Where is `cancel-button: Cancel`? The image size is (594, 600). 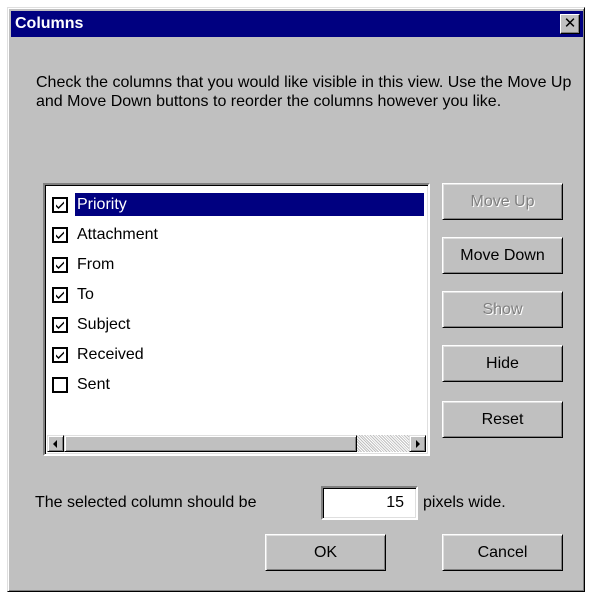
cancel-button: Cancel is located at coordinates (502, 552).